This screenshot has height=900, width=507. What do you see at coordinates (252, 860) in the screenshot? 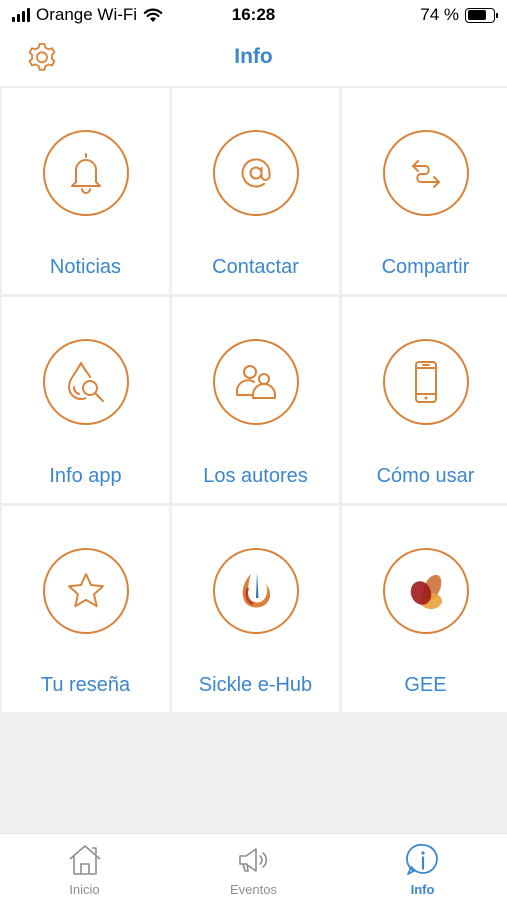
I see `megaphone-icon` at bounding box center [252, 860].